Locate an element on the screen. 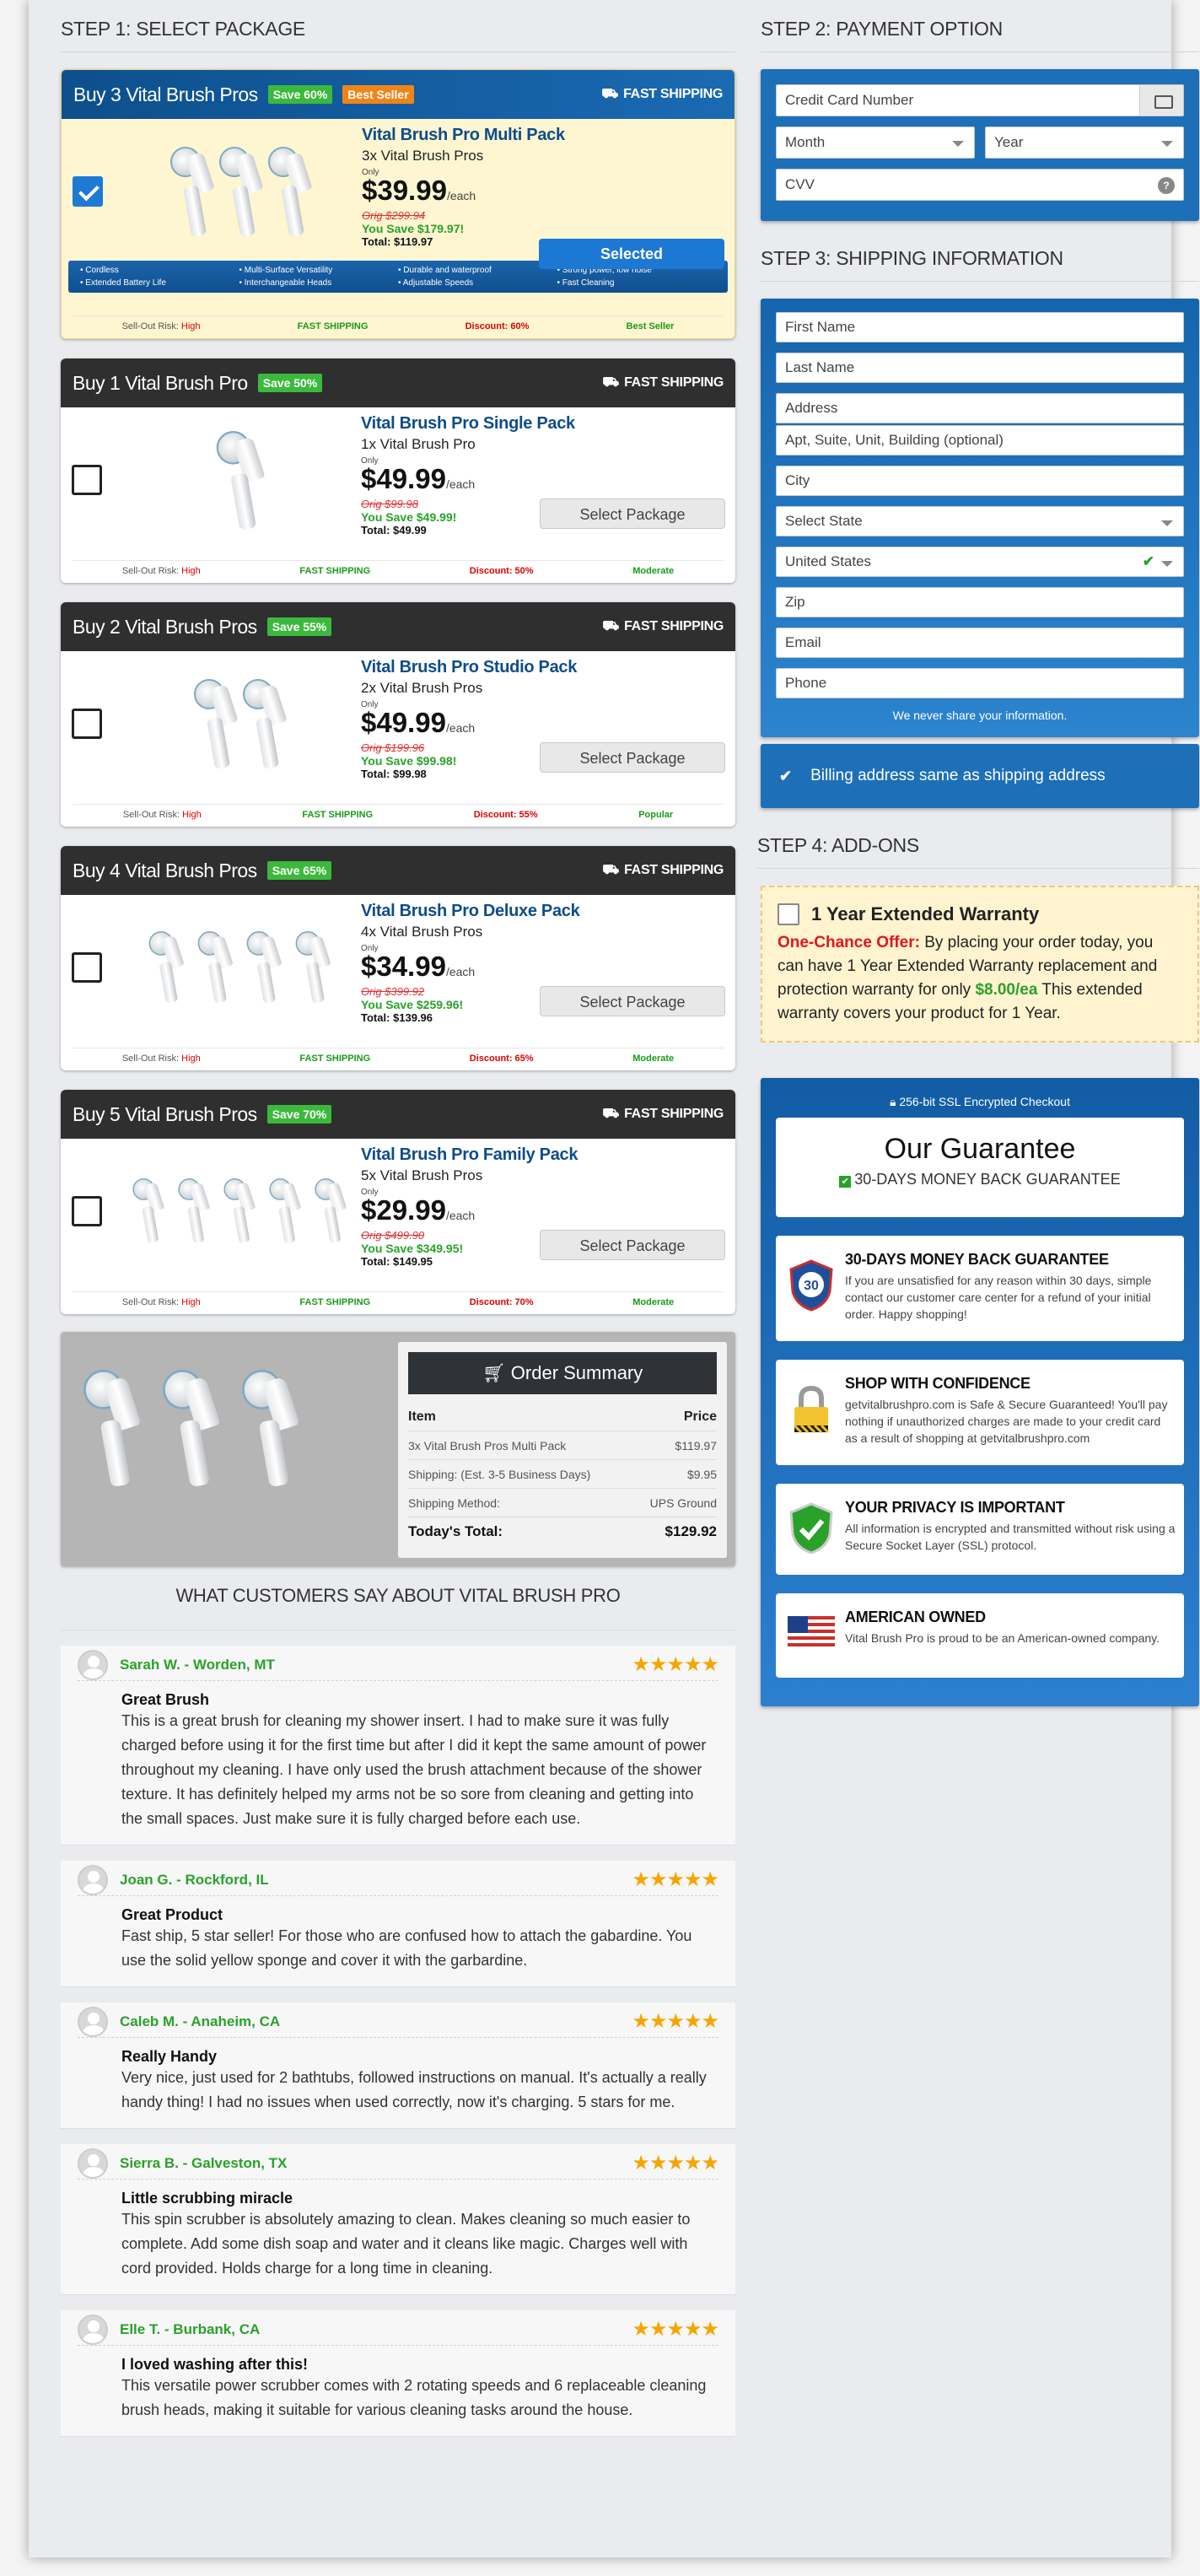 This screenshot has height=2576, width=1200. package-name: Vital Brush Pro Single Pack is located at coordinates (468, 423).